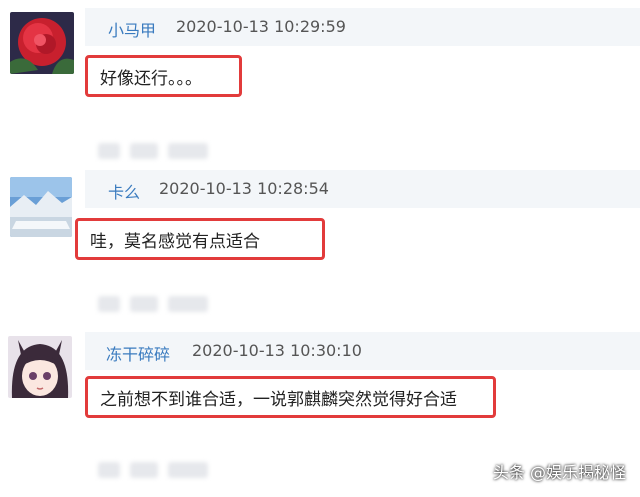 Image resolution: width=640 pixels, height=497 pixels. I want to click on timestamp: 2020-10-13 10:30:10, so click(277, 350).